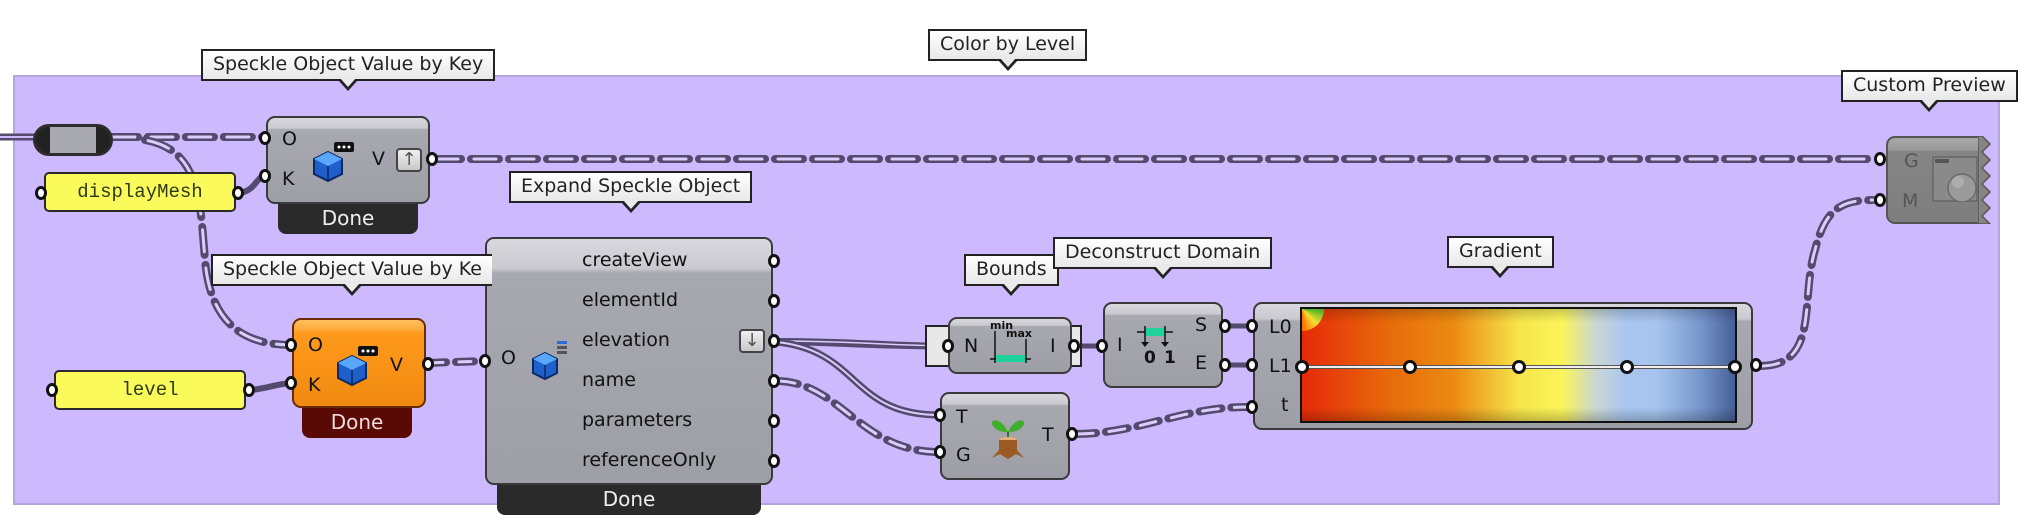 Image resolution: width=2029 pixels, height=520 pixels. What do you see at coordinates (289, 139) in the screenshot?
I see `vbk1-input-o-label: O` at bounding box center [289, 139].